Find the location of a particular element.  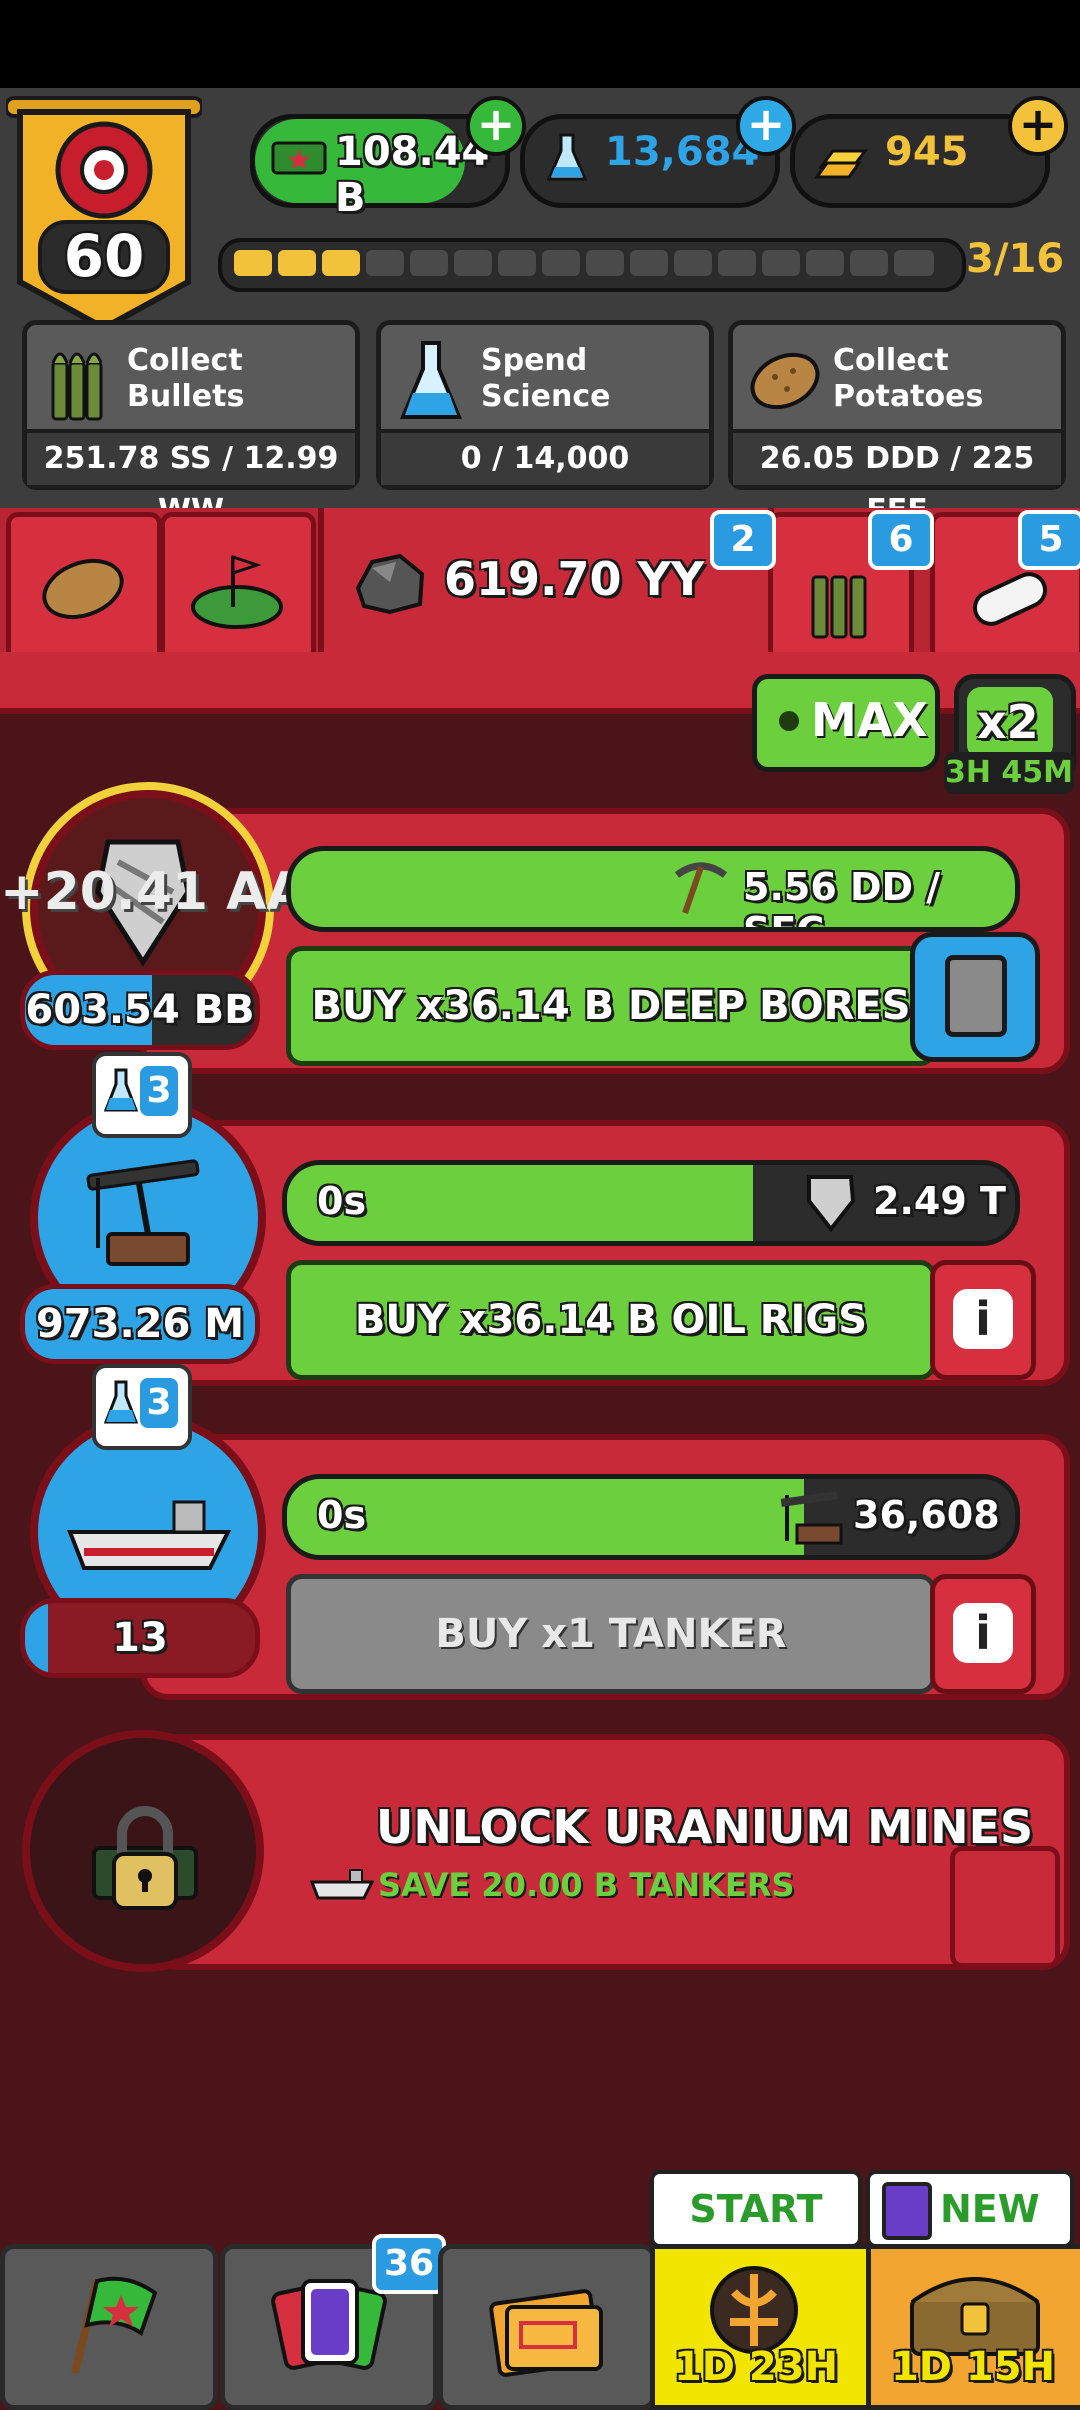

tankers-production-bar: 0s 36,608 is located at coordinates (651, 1517).